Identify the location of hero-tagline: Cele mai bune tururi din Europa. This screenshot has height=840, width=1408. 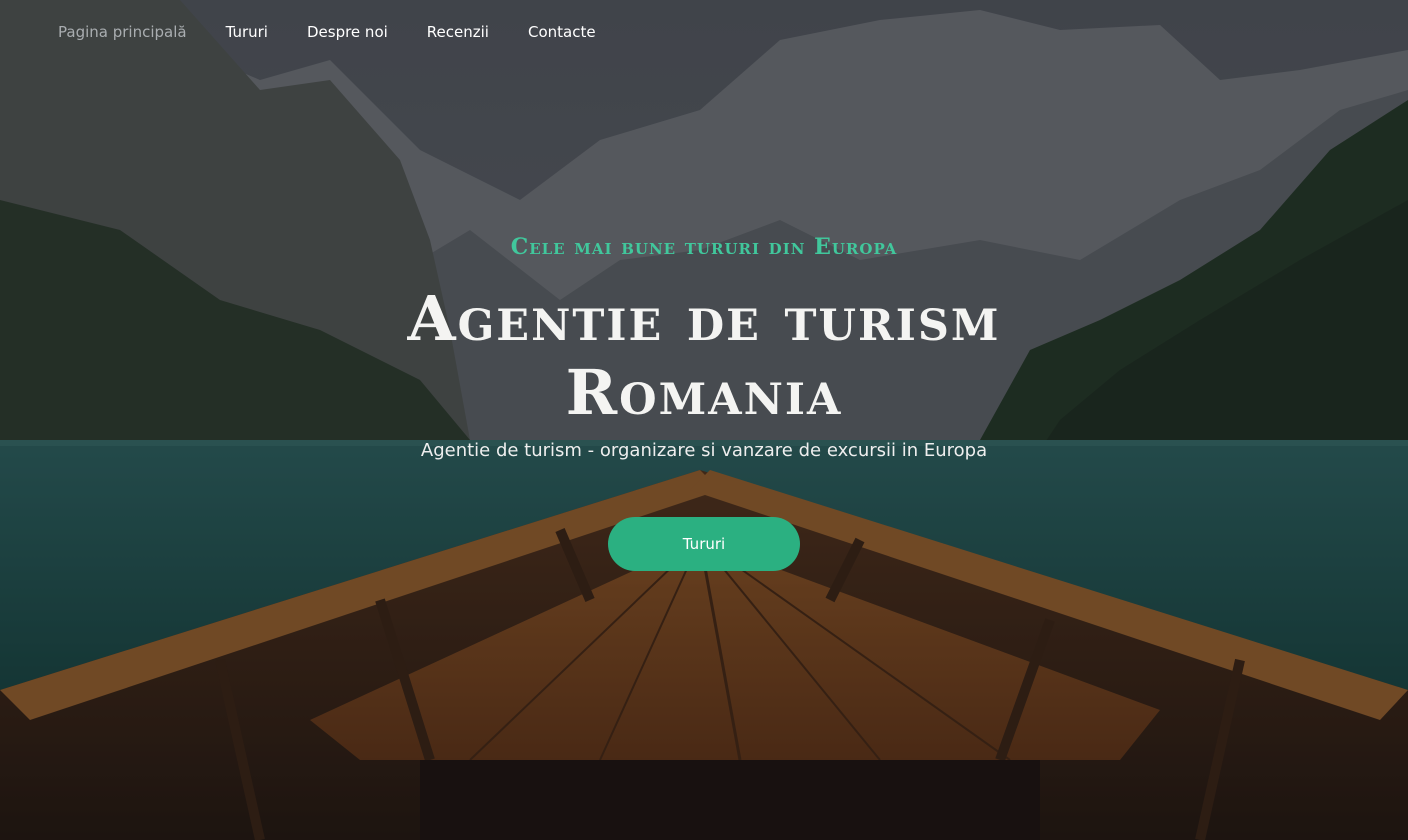
(704, 247).